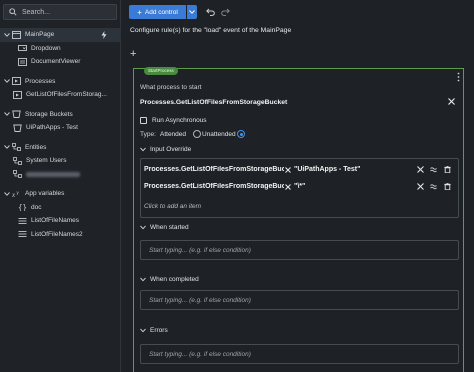 This screenshot has width=474, height=372. Describe the element at coordinates (22, 48) in the screenshot. I see `dropdown-control-icon` at that location.